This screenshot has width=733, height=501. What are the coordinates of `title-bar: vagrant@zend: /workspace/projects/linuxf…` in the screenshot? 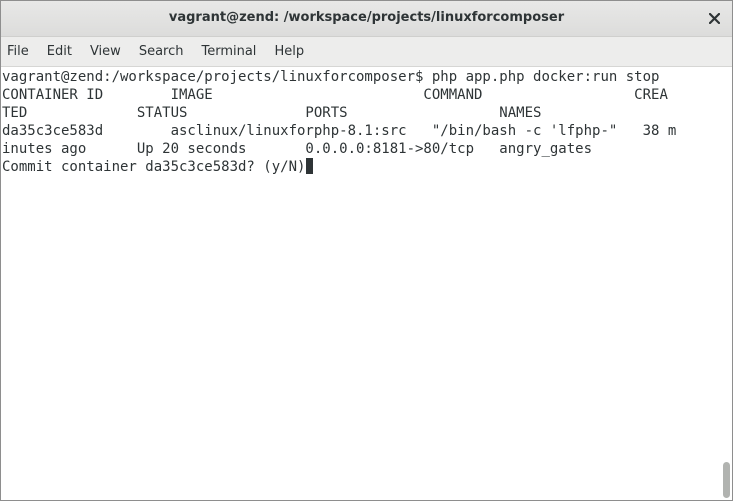 It's located at (366, 19).